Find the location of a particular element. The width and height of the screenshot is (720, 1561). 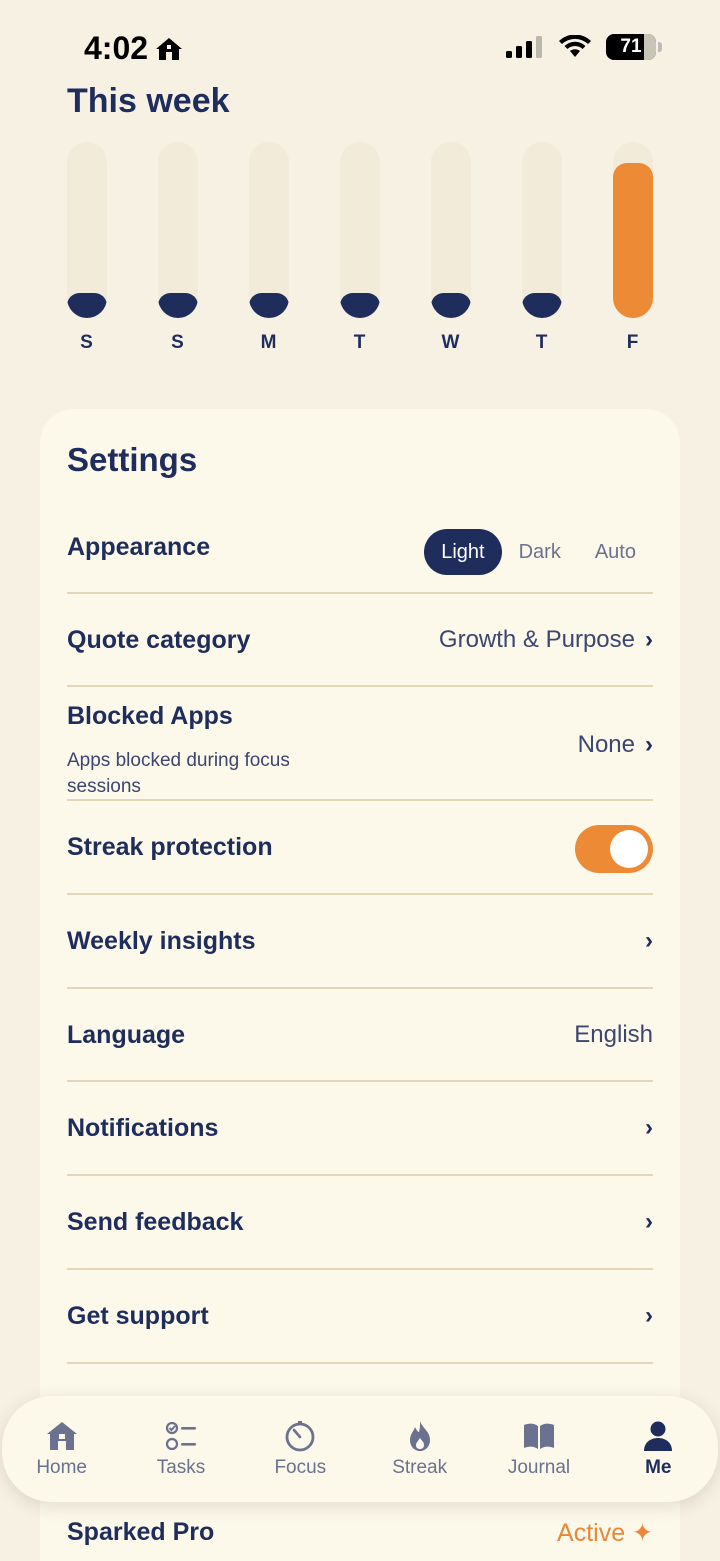

flame-icon is located at coordinates (419, 1436).